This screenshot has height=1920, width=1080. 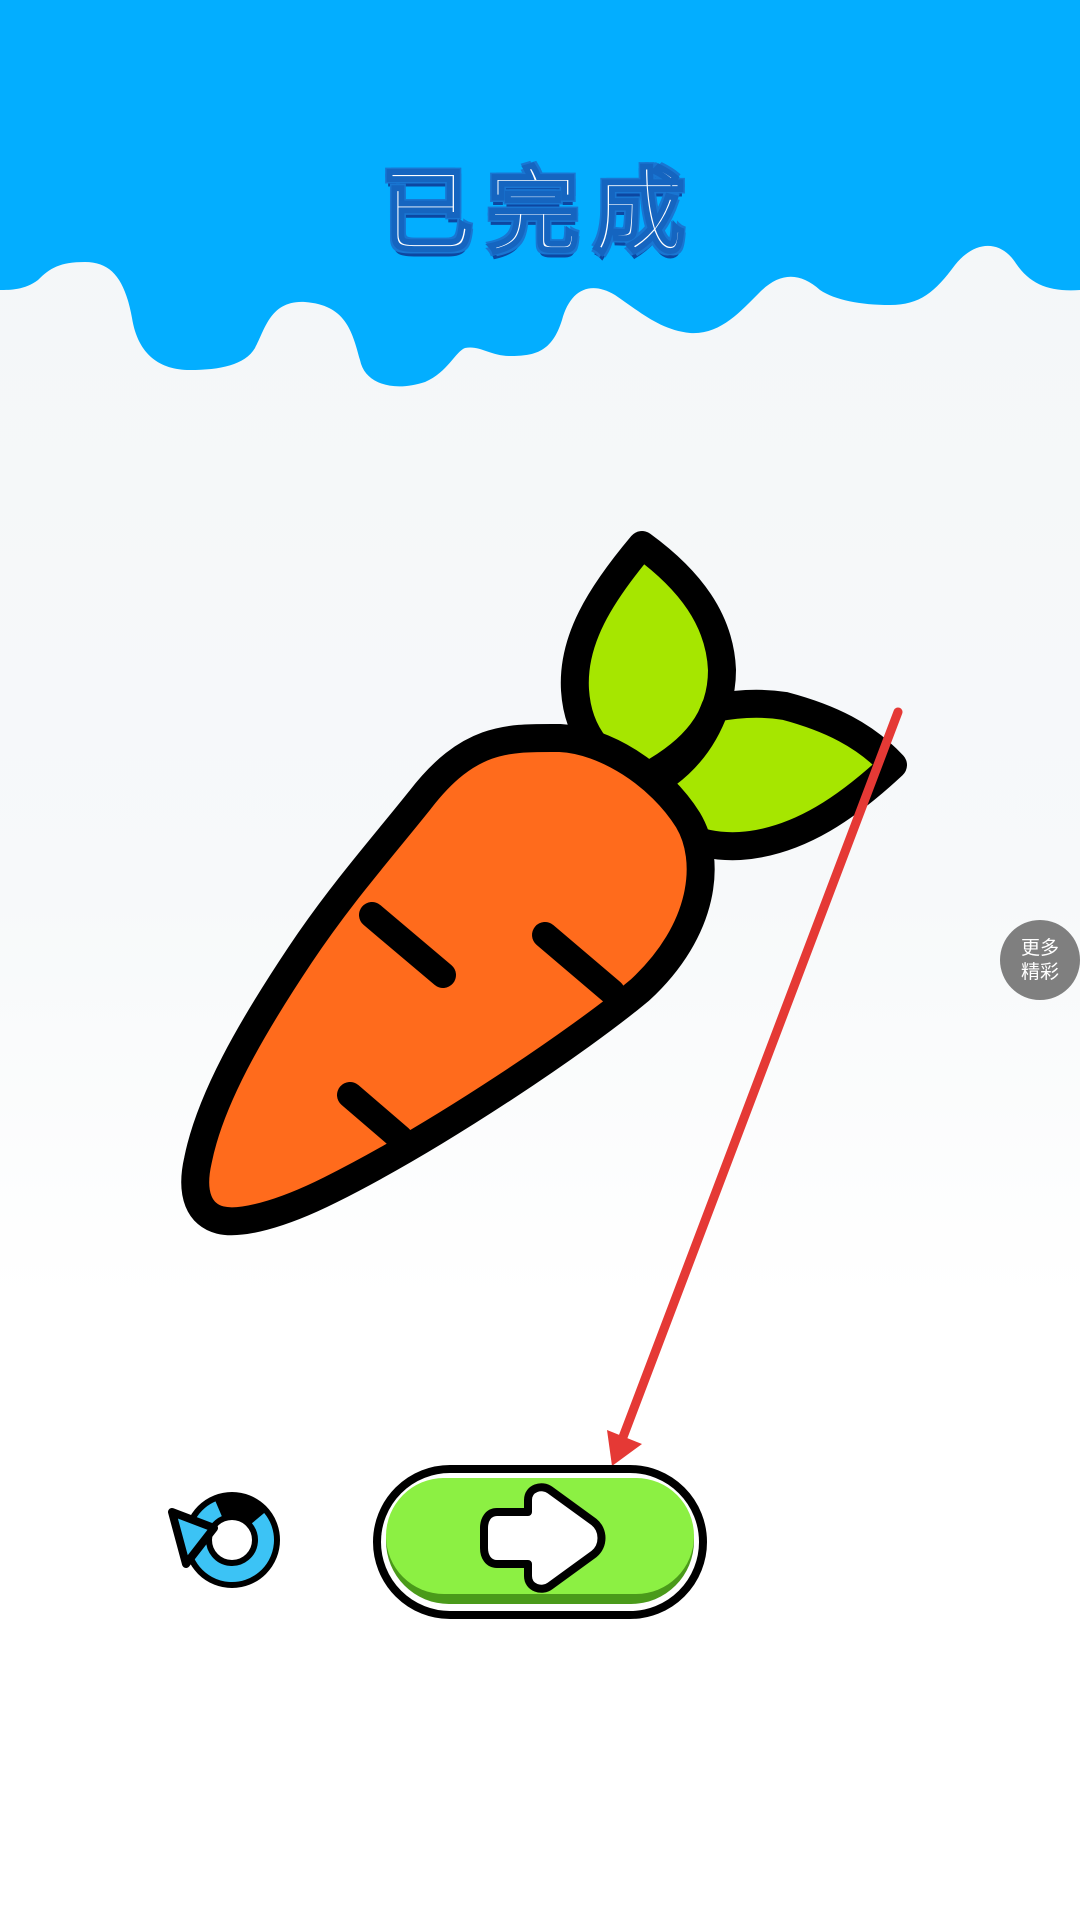 I want to click on more-games-button: 更多 精彩, so click(x=1040, y=960).